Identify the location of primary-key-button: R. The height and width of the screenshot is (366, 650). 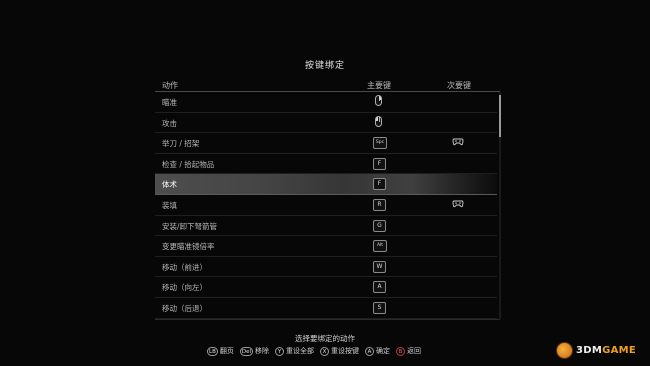
(379, 204).